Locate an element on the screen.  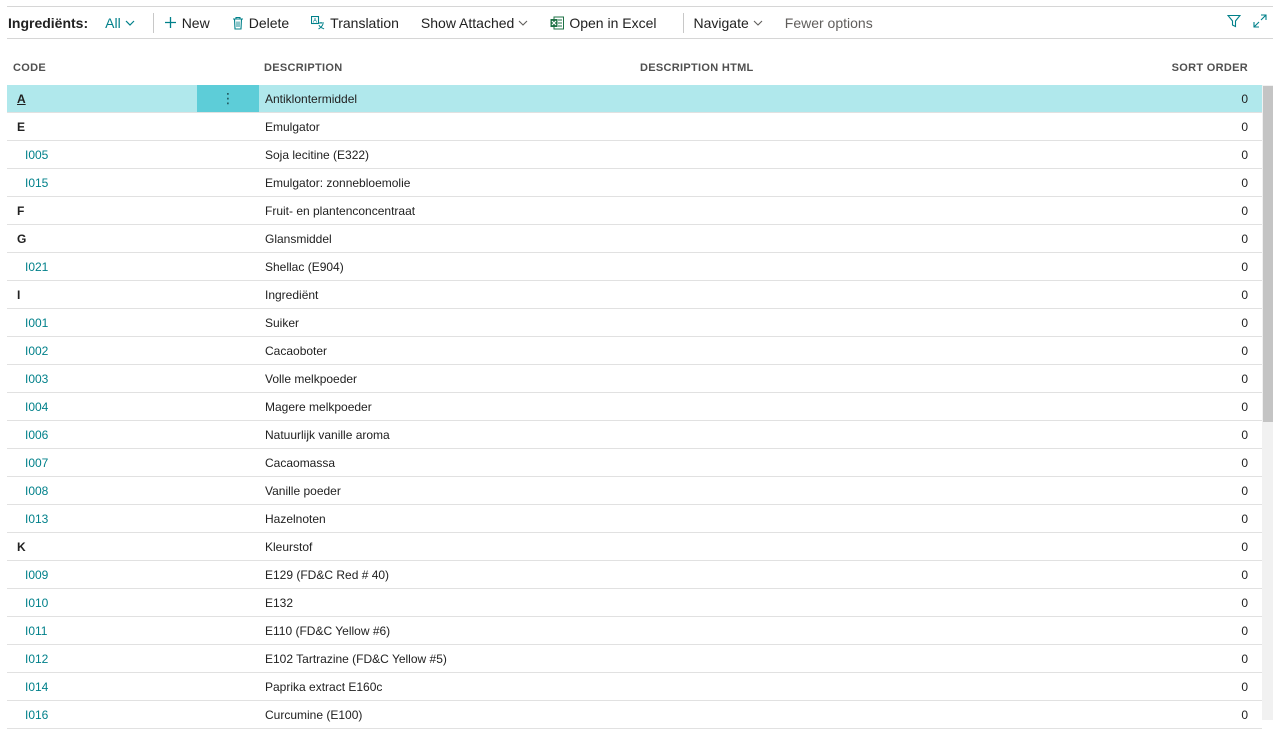
expand-icon is located at coordinates (1260, 22).